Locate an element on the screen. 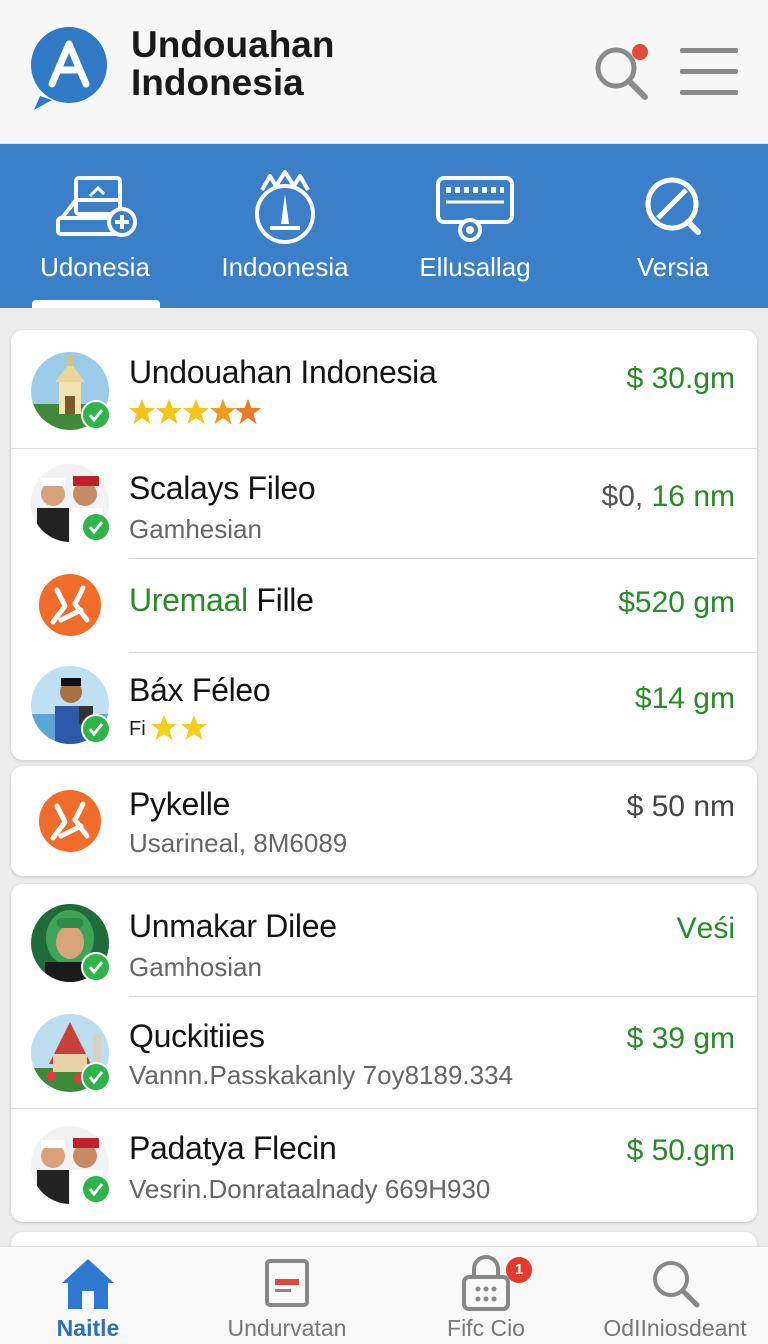 The image size is (768, 1344). selected-tab-indicator is located at coordinates (96, 304).